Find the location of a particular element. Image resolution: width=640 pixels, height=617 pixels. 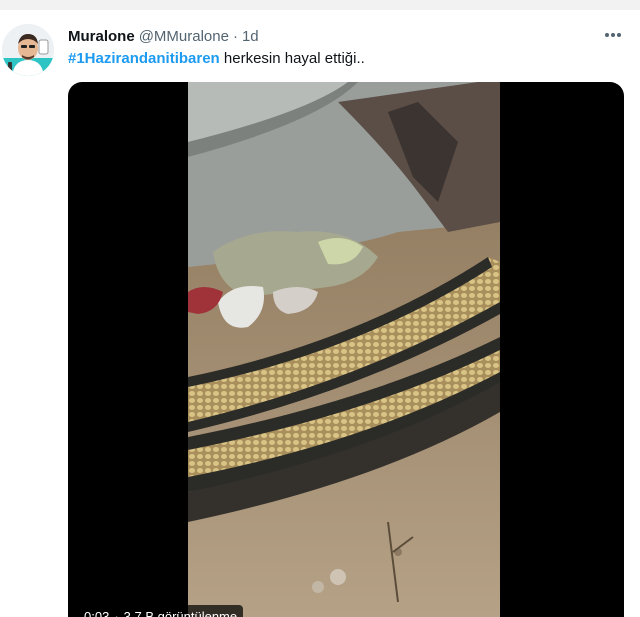

avatar is located at coordinates (28, 50).